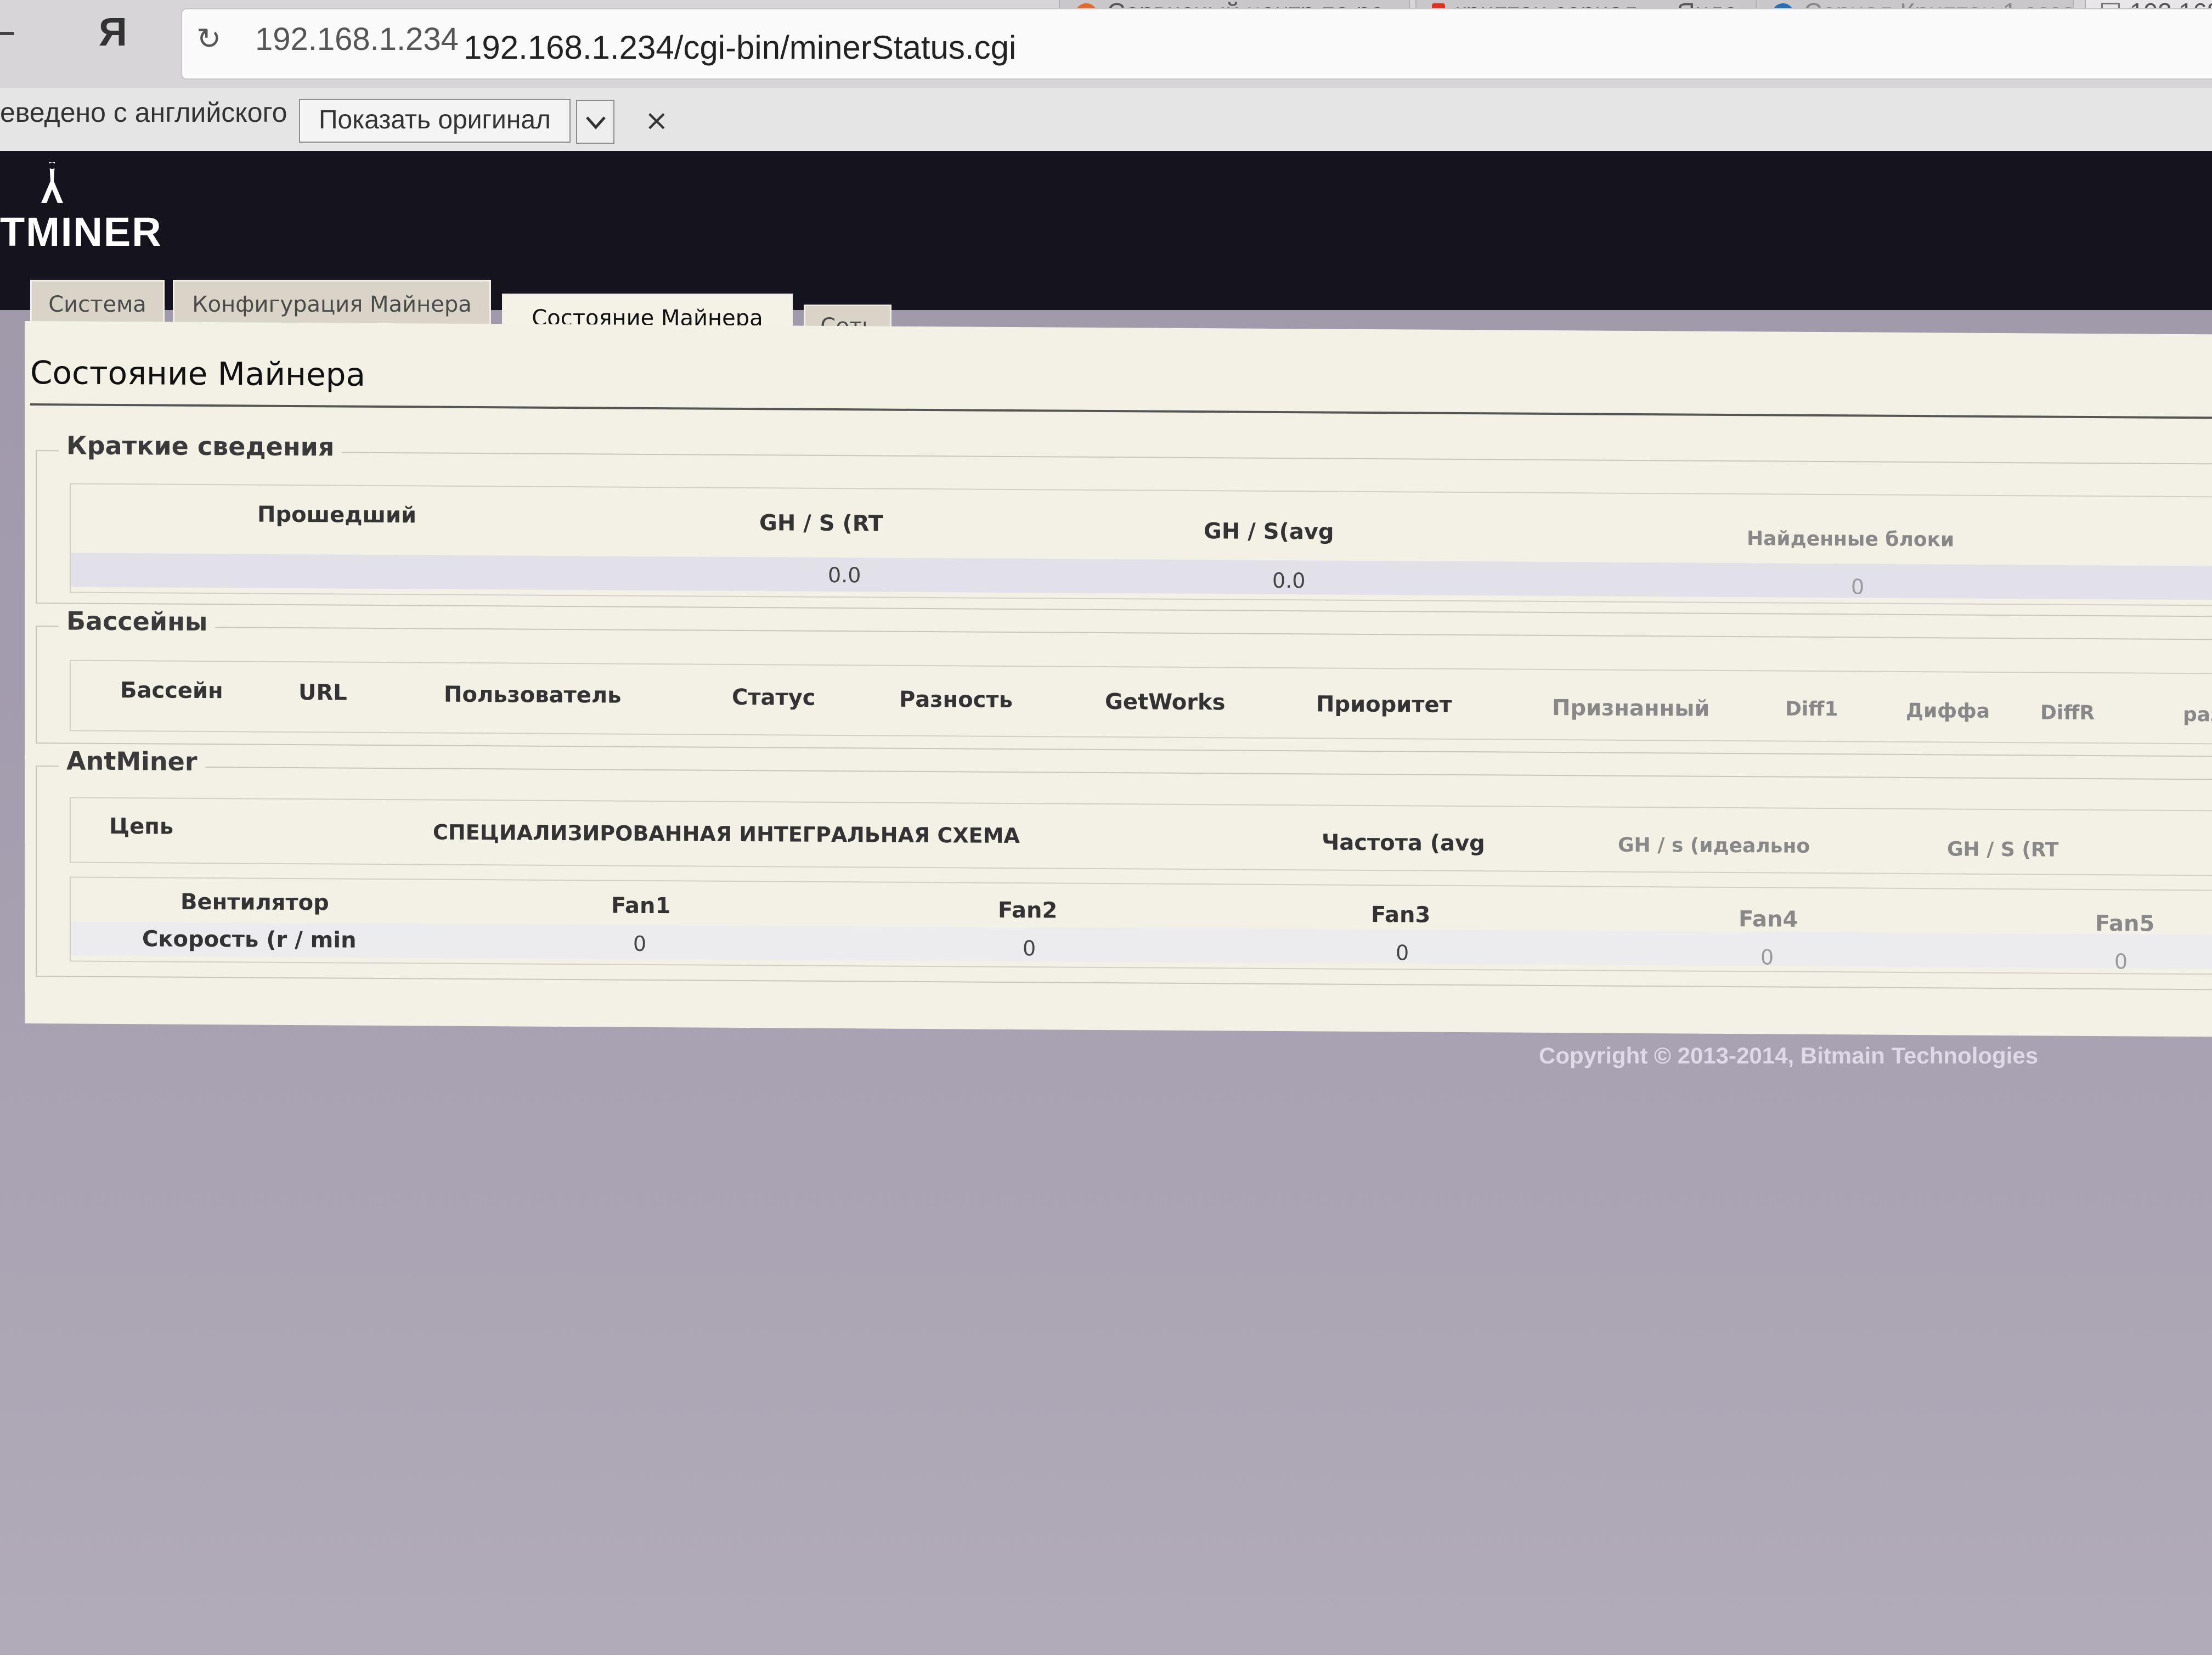  Describe the element at coordinates (357, 39) in the screenshot. I see `address-host: 192.168.1.234` at that location.